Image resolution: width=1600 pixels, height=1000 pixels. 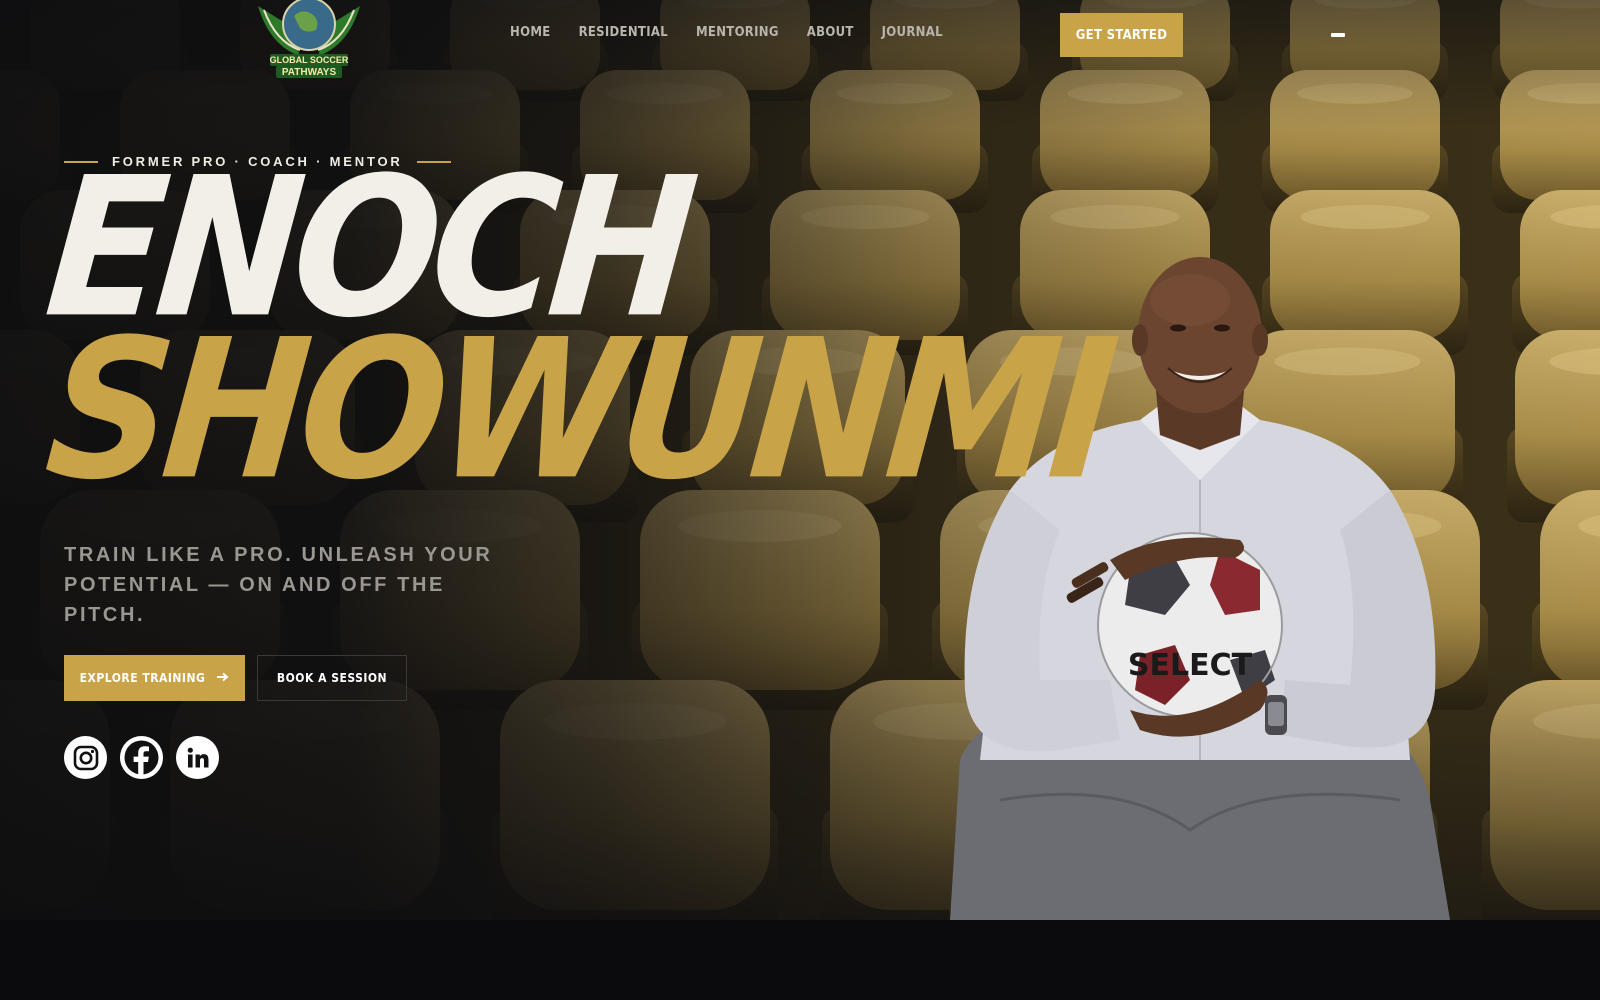 I want to click on ball-brand-text: SELECT, so click(x=1190, y=665).